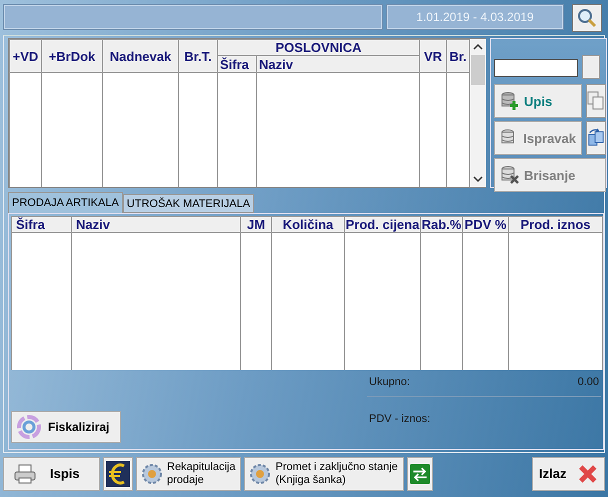 Image resolution: width=608 pixels, height=497 pixels. I want to click on column-header: Prod. cijena, so click(382, 224).